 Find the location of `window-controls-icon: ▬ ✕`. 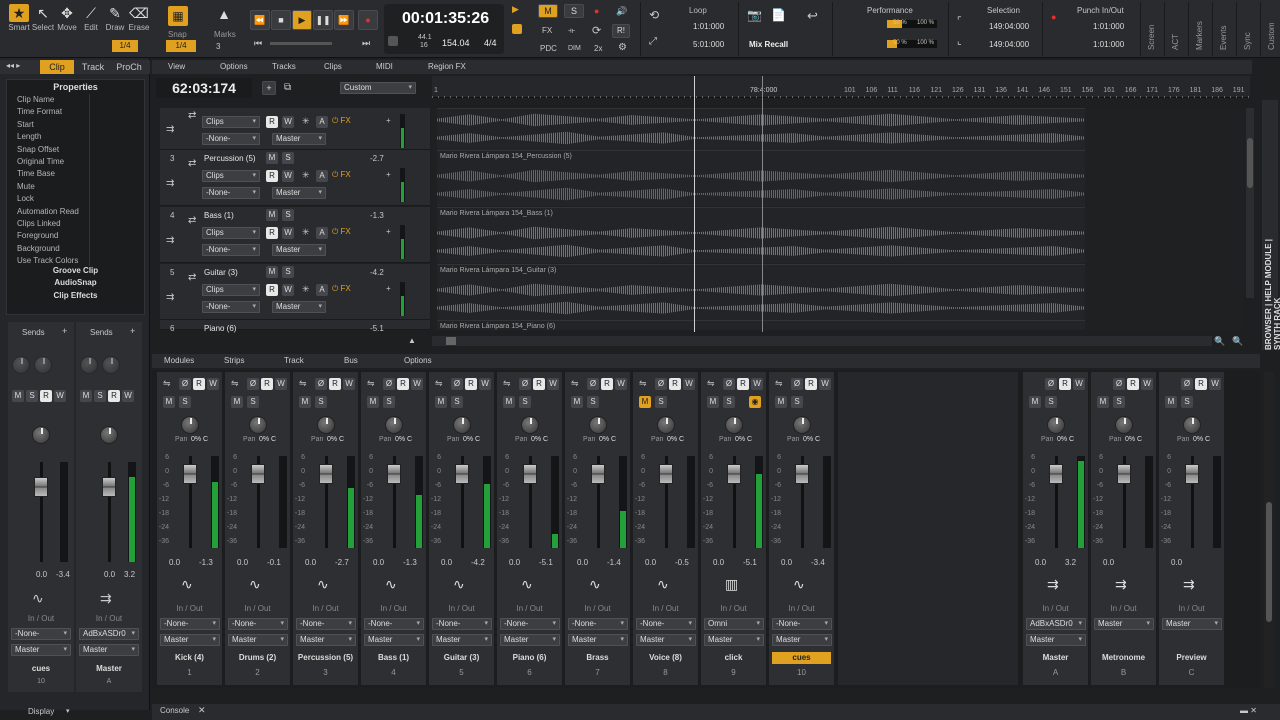

window-controls-icon: ▬ ✕ is located at coordinates (1248, 710).